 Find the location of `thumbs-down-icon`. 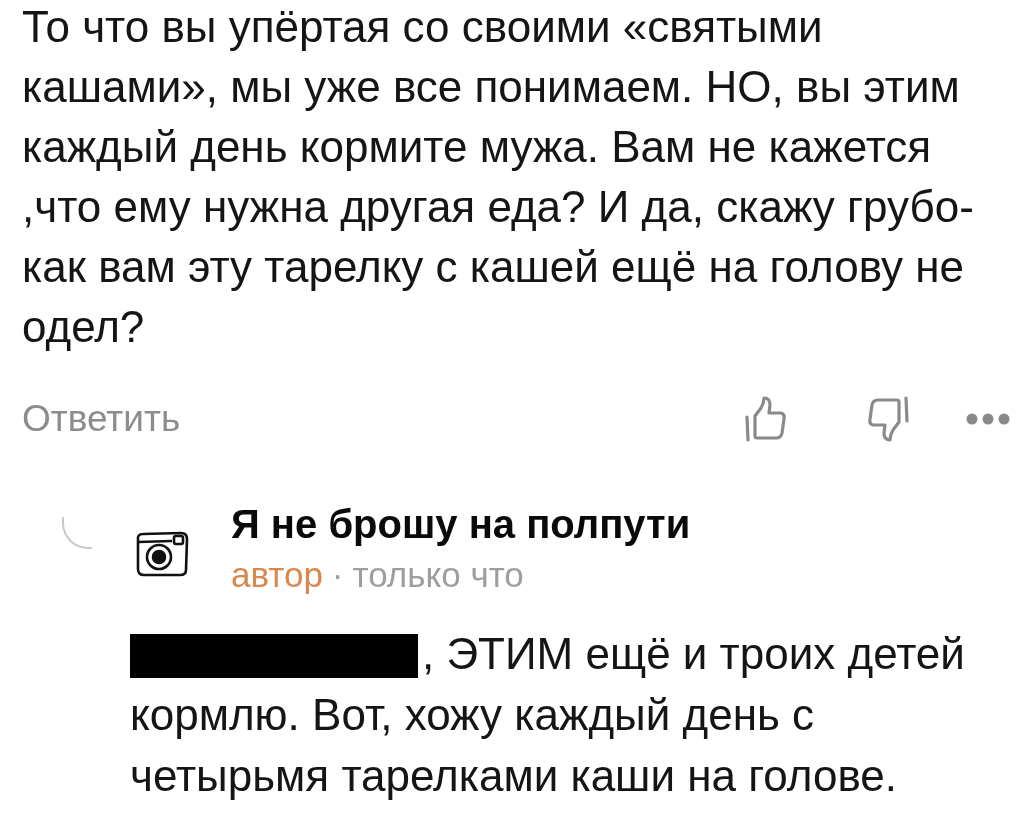

thumbs-down-icon is located at coordinates (888, 419).